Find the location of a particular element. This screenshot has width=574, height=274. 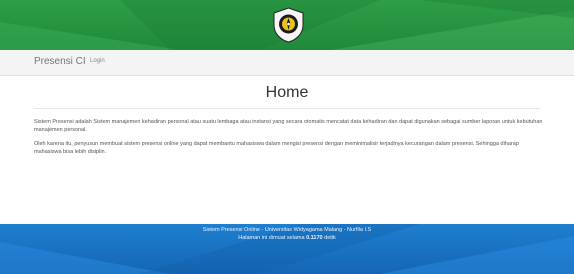

login-link: Login is located at coordinates (97, 61).